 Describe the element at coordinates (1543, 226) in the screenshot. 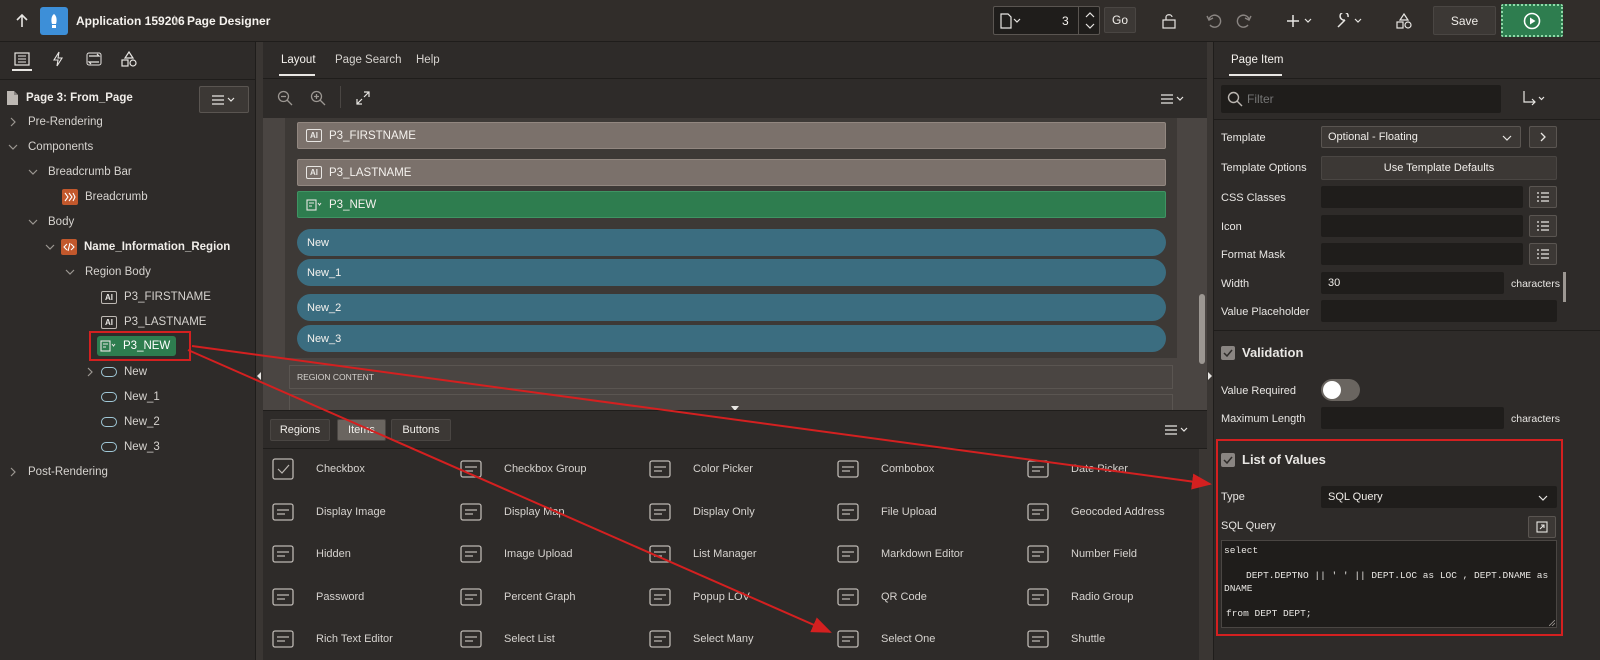

I see `icon-list-button` at that location.